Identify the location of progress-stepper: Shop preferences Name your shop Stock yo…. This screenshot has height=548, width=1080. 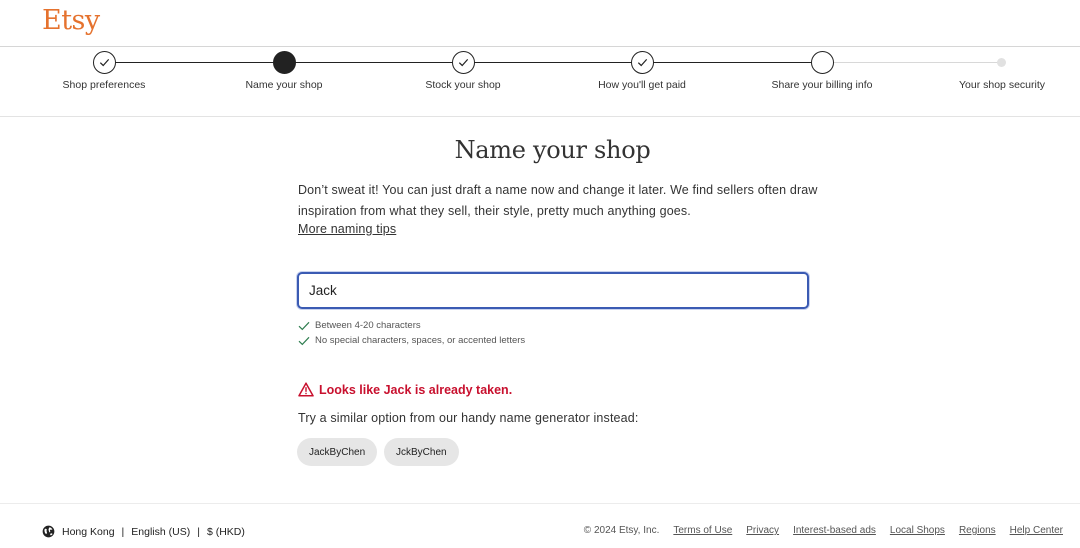
(540, 82).